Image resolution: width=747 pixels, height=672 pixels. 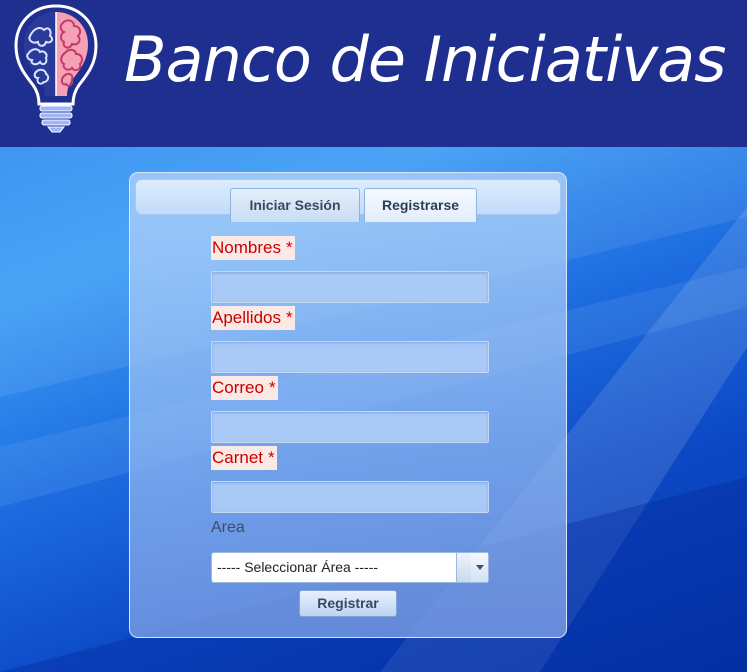 I want to click on carnet-label-text: Carnet, so click(x=238, y=457).